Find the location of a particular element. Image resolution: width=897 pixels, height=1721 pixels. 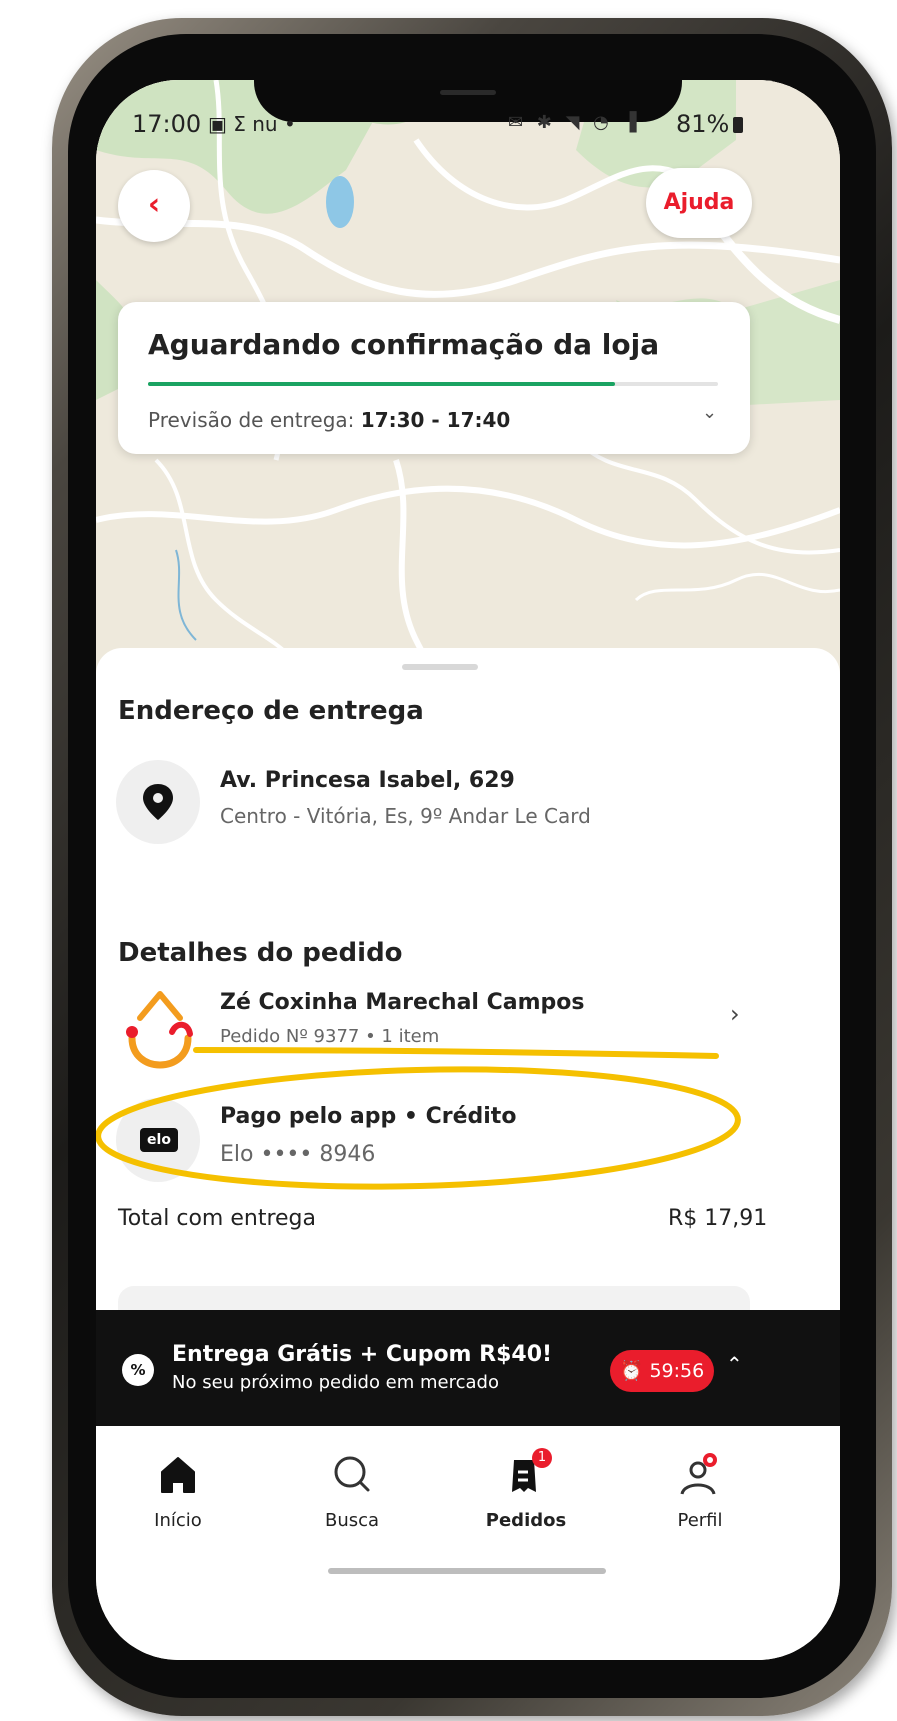

store-logo-icon is located at coordinates (159, 1030).